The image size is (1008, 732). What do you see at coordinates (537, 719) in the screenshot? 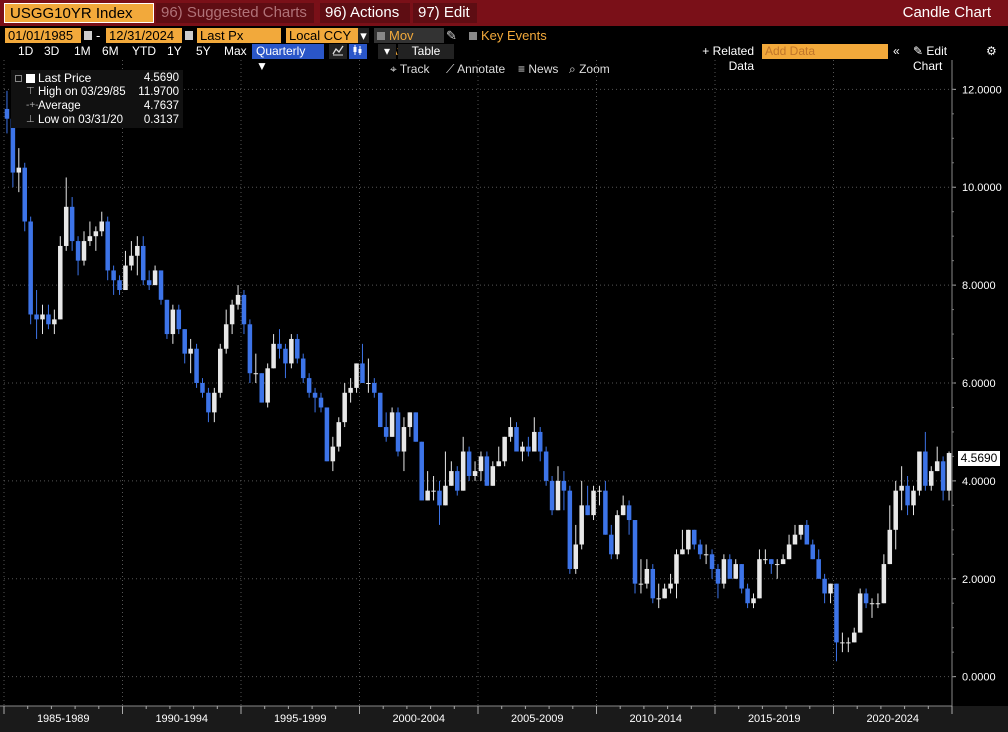
I see `x-tick-label: 2005-2009` at bounding box center [537, 719].